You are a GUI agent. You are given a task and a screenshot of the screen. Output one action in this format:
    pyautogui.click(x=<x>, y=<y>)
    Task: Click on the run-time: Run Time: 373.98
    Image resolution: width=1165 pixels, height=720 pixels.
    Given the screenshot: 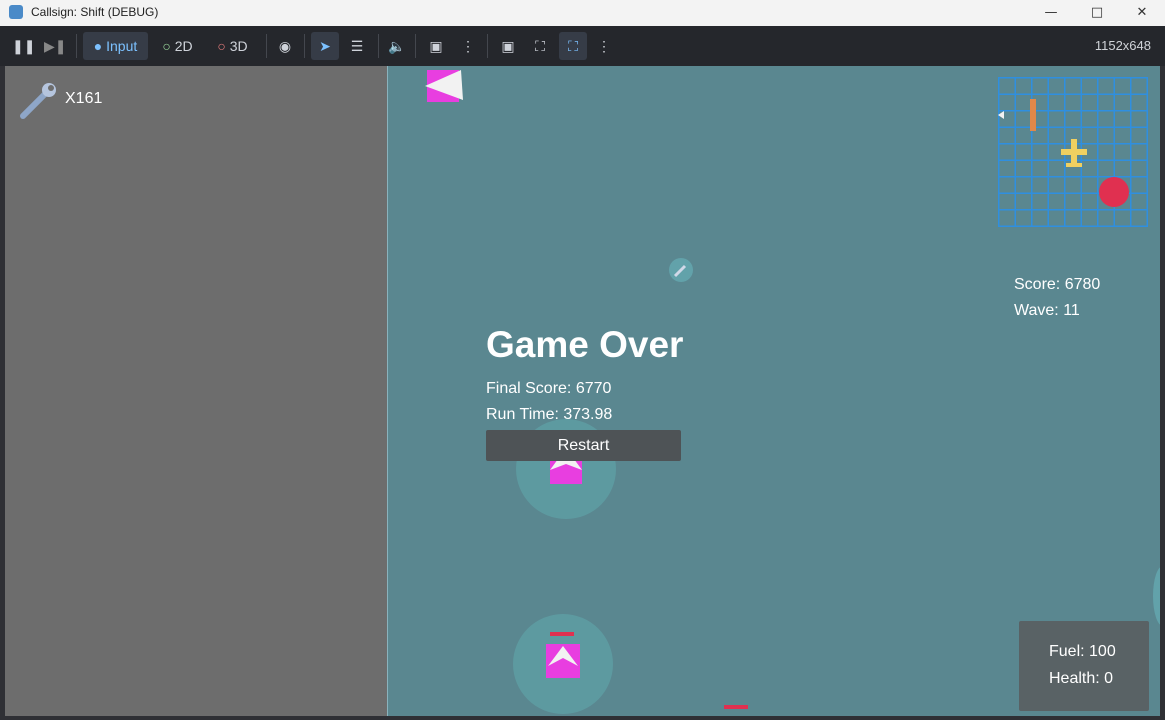 What is the action you would take?
    pyautogui.click(x=549, y=414)
    